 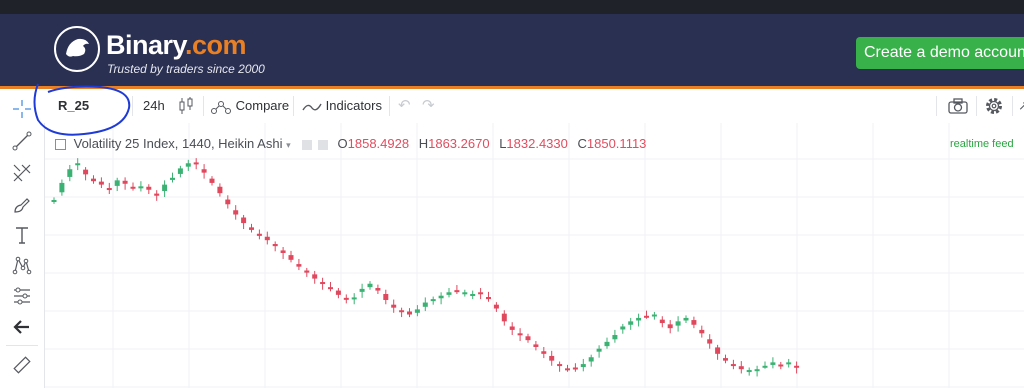 What do you see at coordinates (958, 106) in the screenshot?
I see `camera-icon` at bounding box center [958, 106].